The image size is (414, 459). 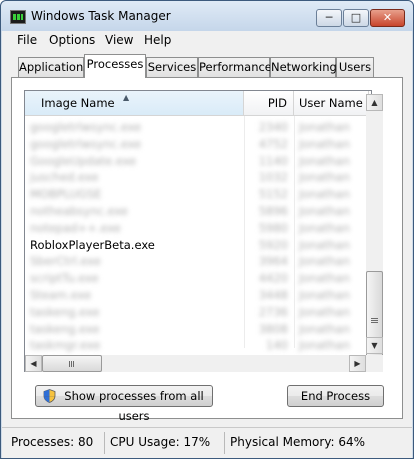 What do you see at coordinates (387, 18) in the screenshot?
I see `close-button: ✕` at bounding box center [387, 18].